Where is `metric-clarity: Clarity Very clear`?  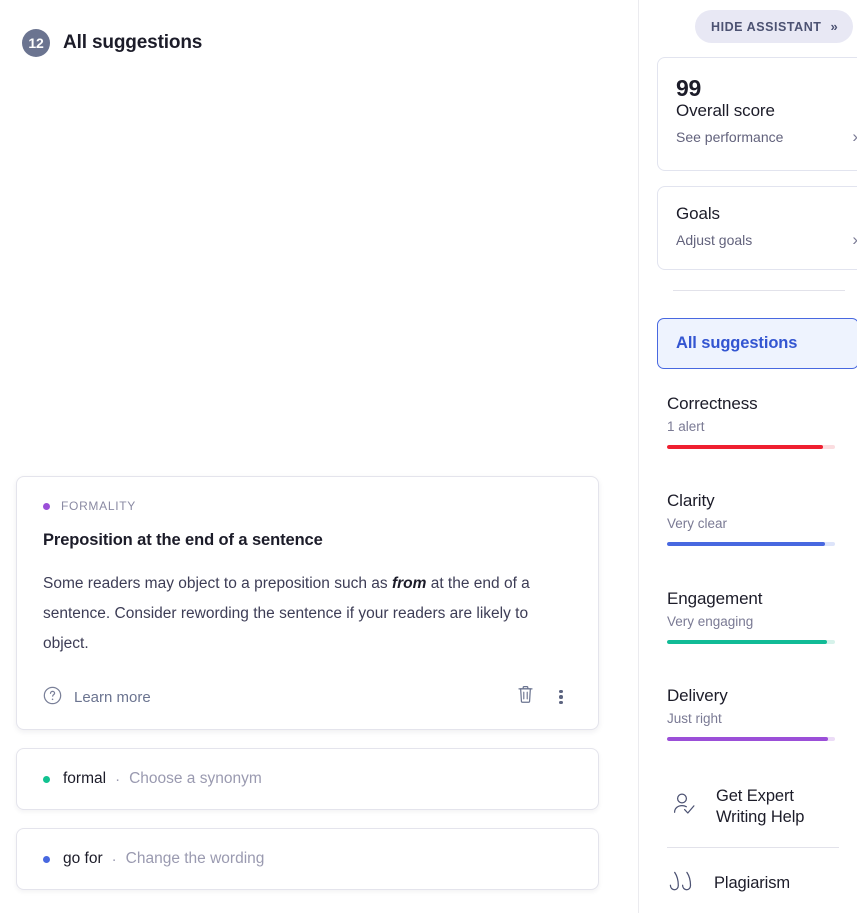 metric-clarity: Clarity Very clear is located at coordinates (762, 518).